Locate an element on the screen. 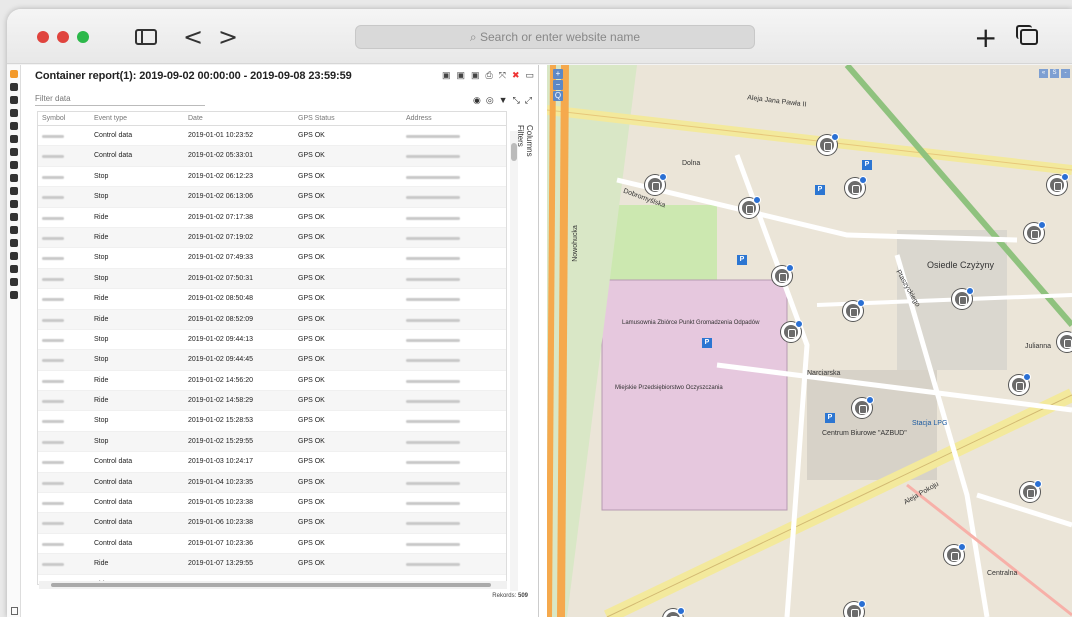 This screenshot has height=617, width=1072. table-row: x Stop 2019-01-02 15:28:53 GPS OK x is located at coordinates (272, 421).